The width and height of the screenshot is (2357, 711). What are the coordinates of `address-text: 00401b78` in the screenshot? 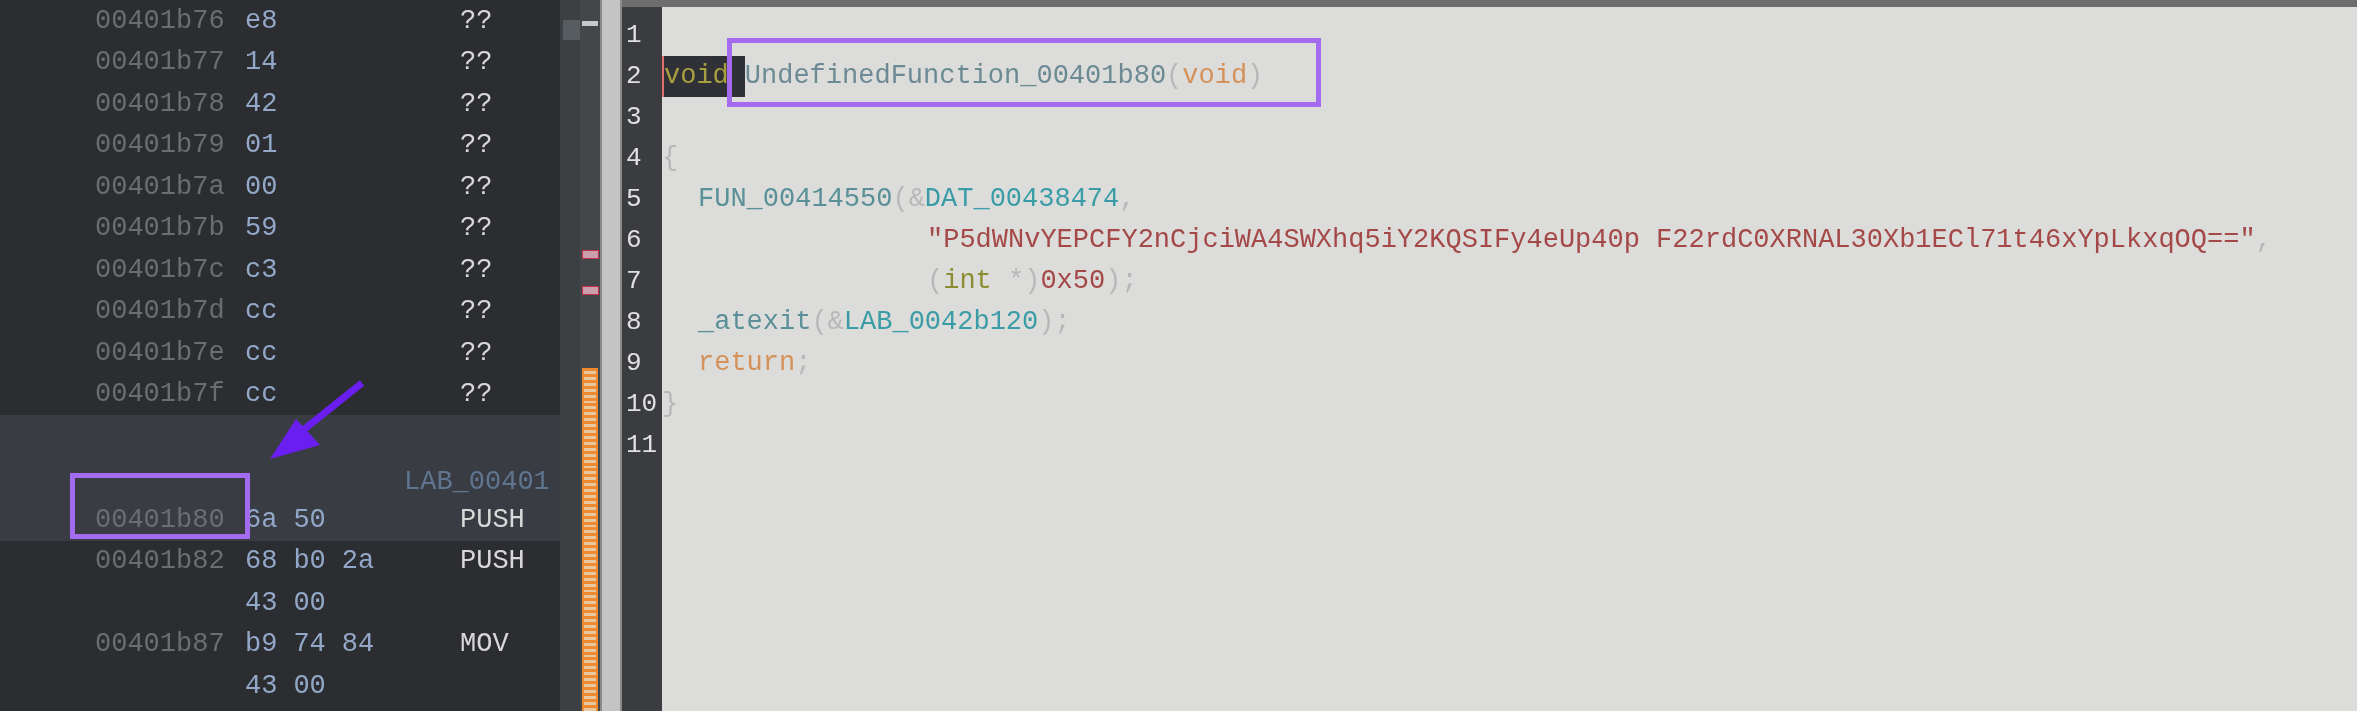 It's located at (160, 103).